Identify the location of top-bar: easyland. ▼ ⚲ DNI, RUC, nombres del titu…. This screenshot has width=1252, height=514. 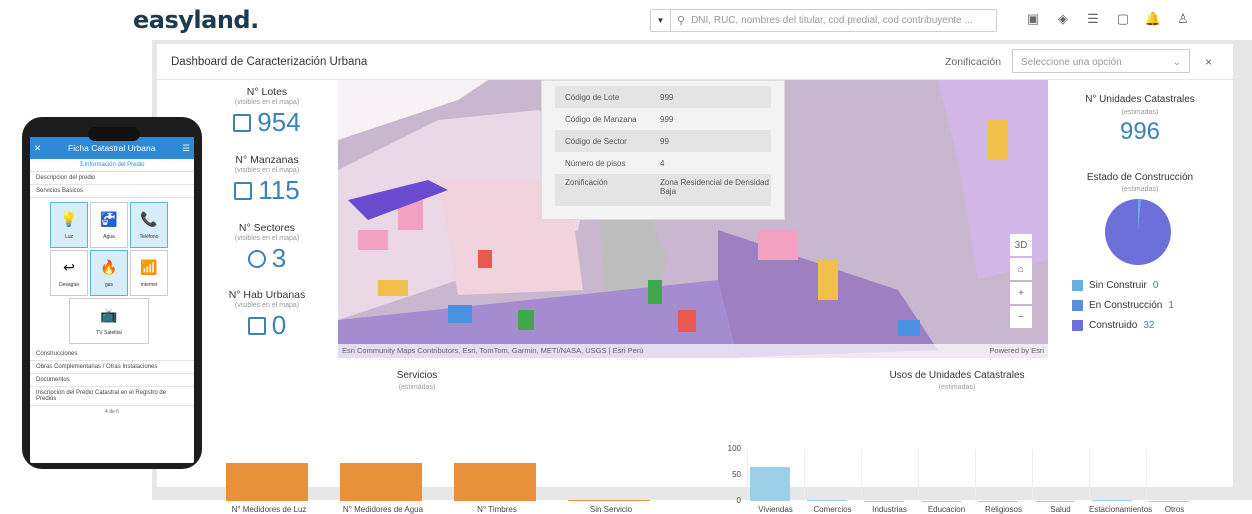
(626, 20).